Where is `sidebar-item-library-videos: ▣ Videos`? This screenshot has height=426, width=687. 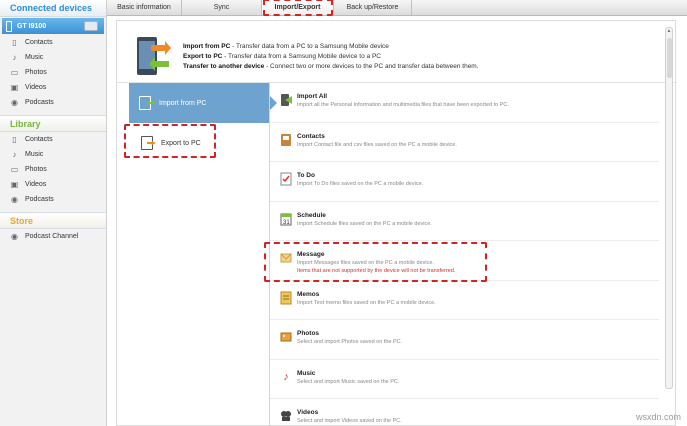
sidebar-item-library-videos: ▣ Videos is located at coordinates (53, 184).